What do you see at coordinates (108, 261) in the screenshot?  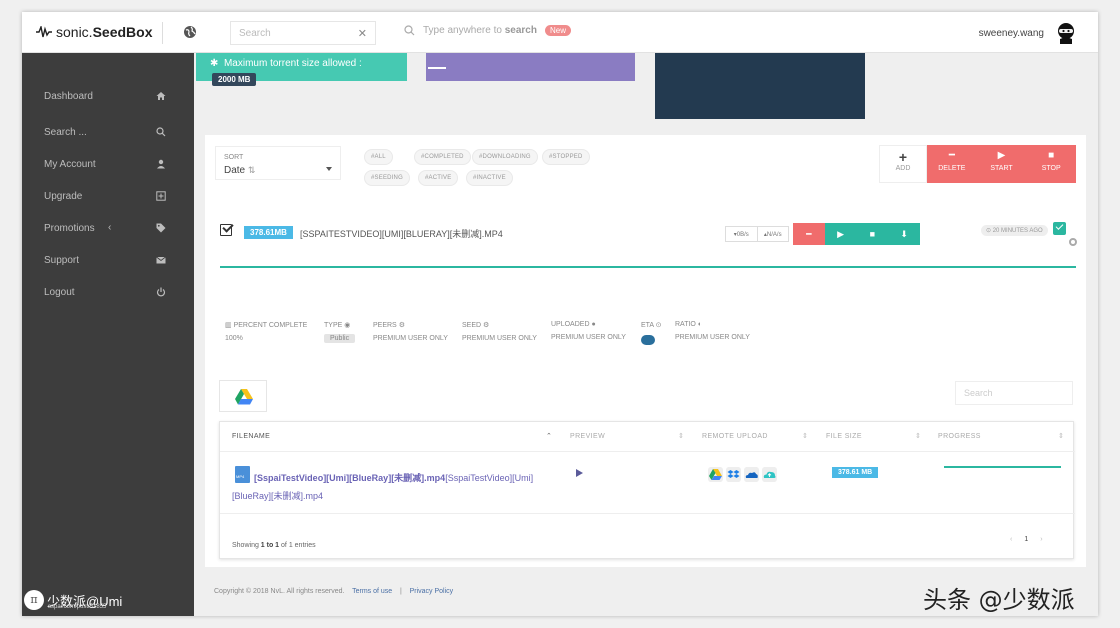 I see `sidebar-item-support: Support` at bounding box center [108, 261].